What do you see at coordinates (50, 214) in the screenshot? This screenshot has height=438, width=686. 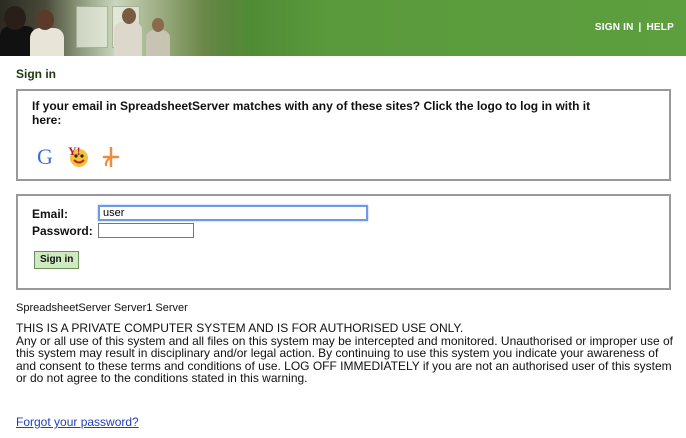 I see `email-label: Email:` at bounding box center [50, 214].